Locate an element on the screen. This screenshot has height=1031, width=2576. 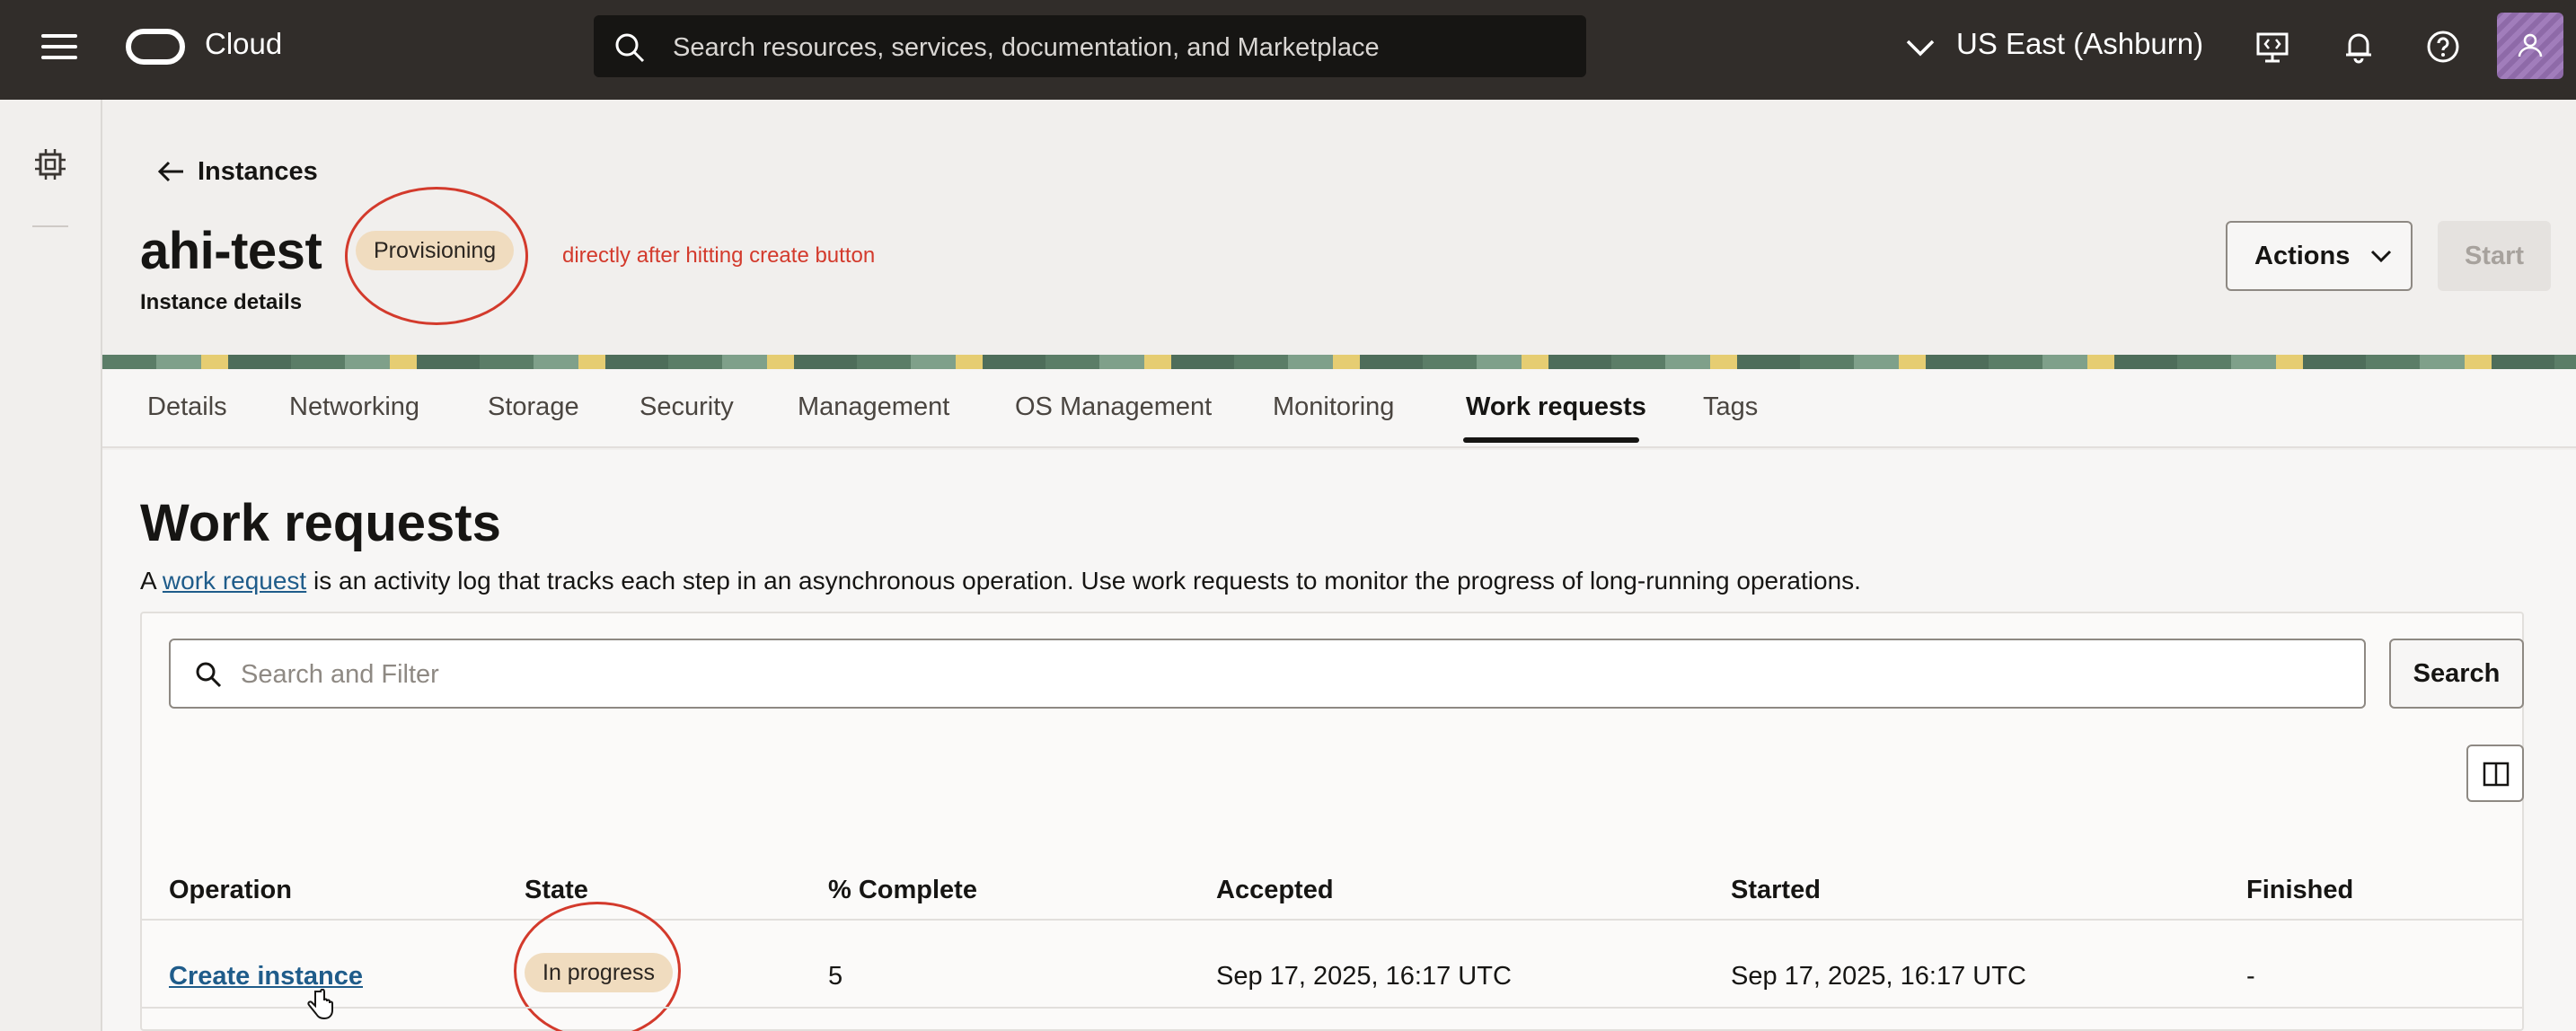
breadcrumb-label: Instances is located at coordinates (258, 171).